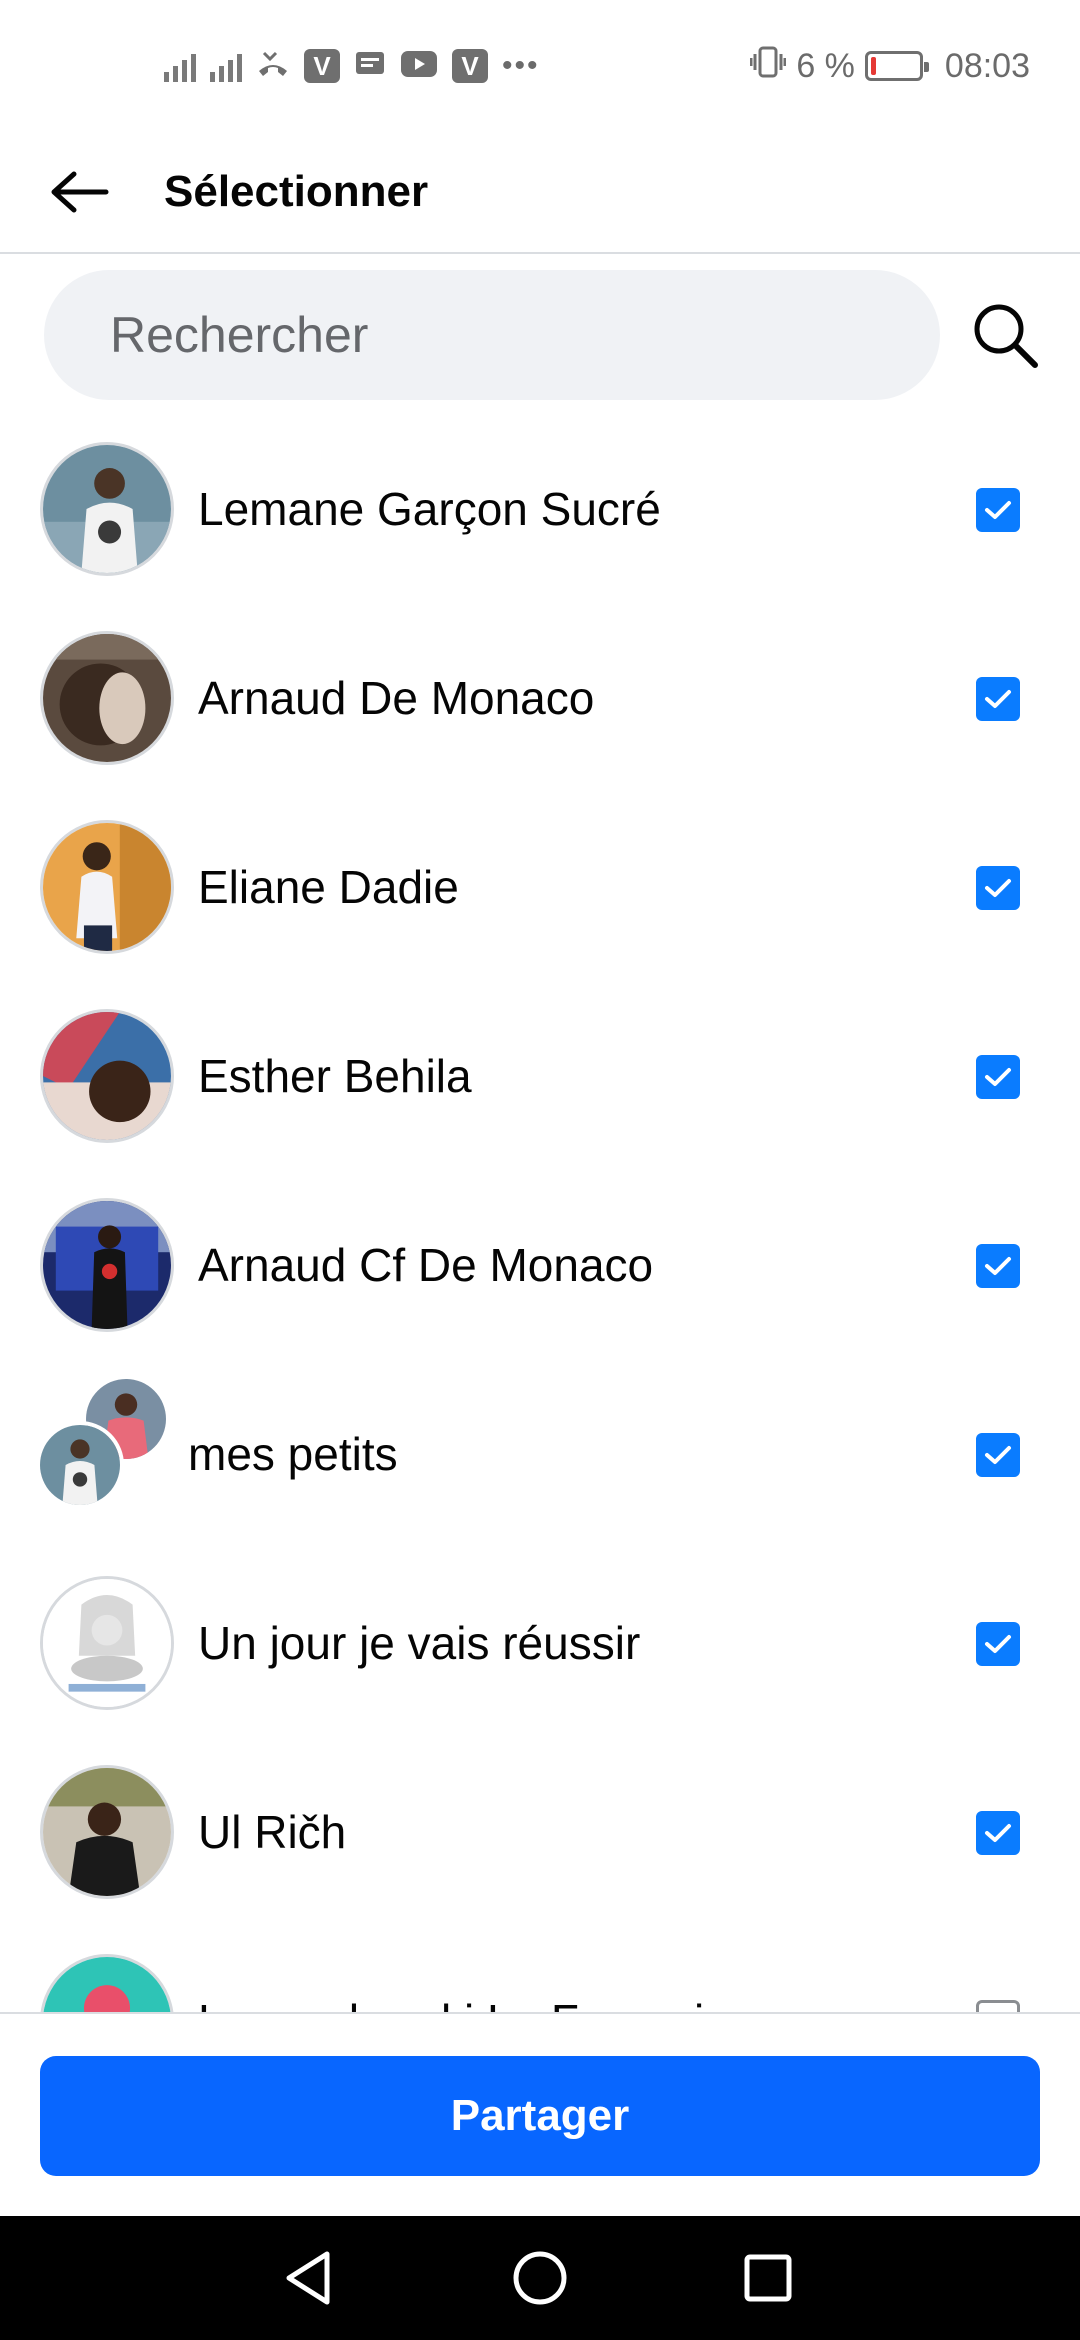  Describe the element at coordinates (335, 1076) in the screenshot. I see `contact-name: Esther Behila` at that location.